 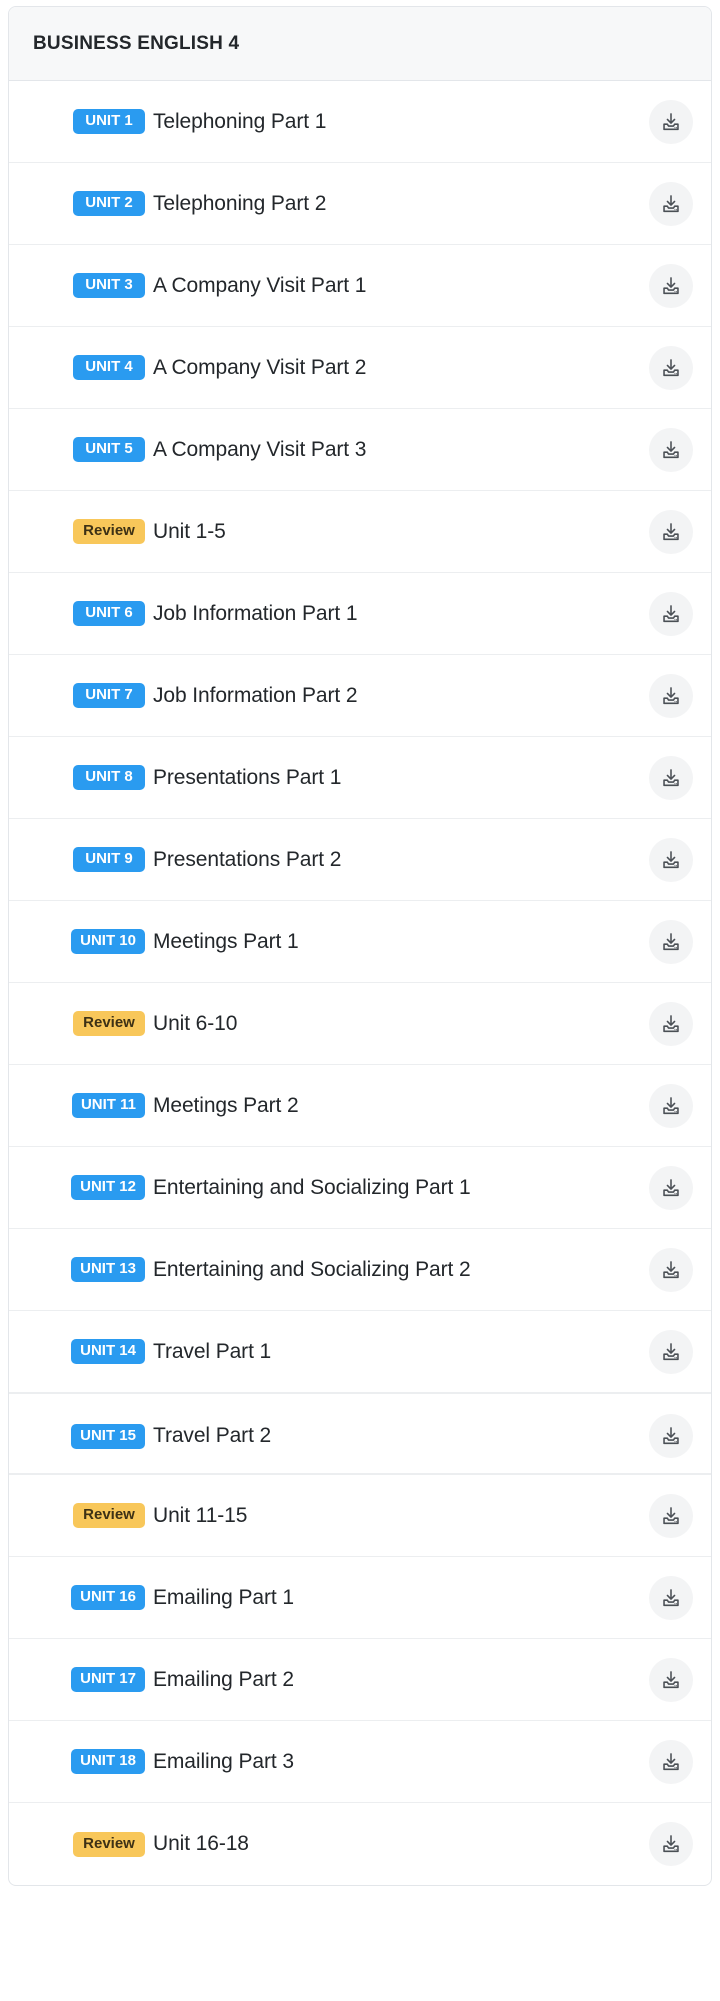 I want to click on unit-row: UNIT 6 Job Information Part 1, so click(x=360, y=614).